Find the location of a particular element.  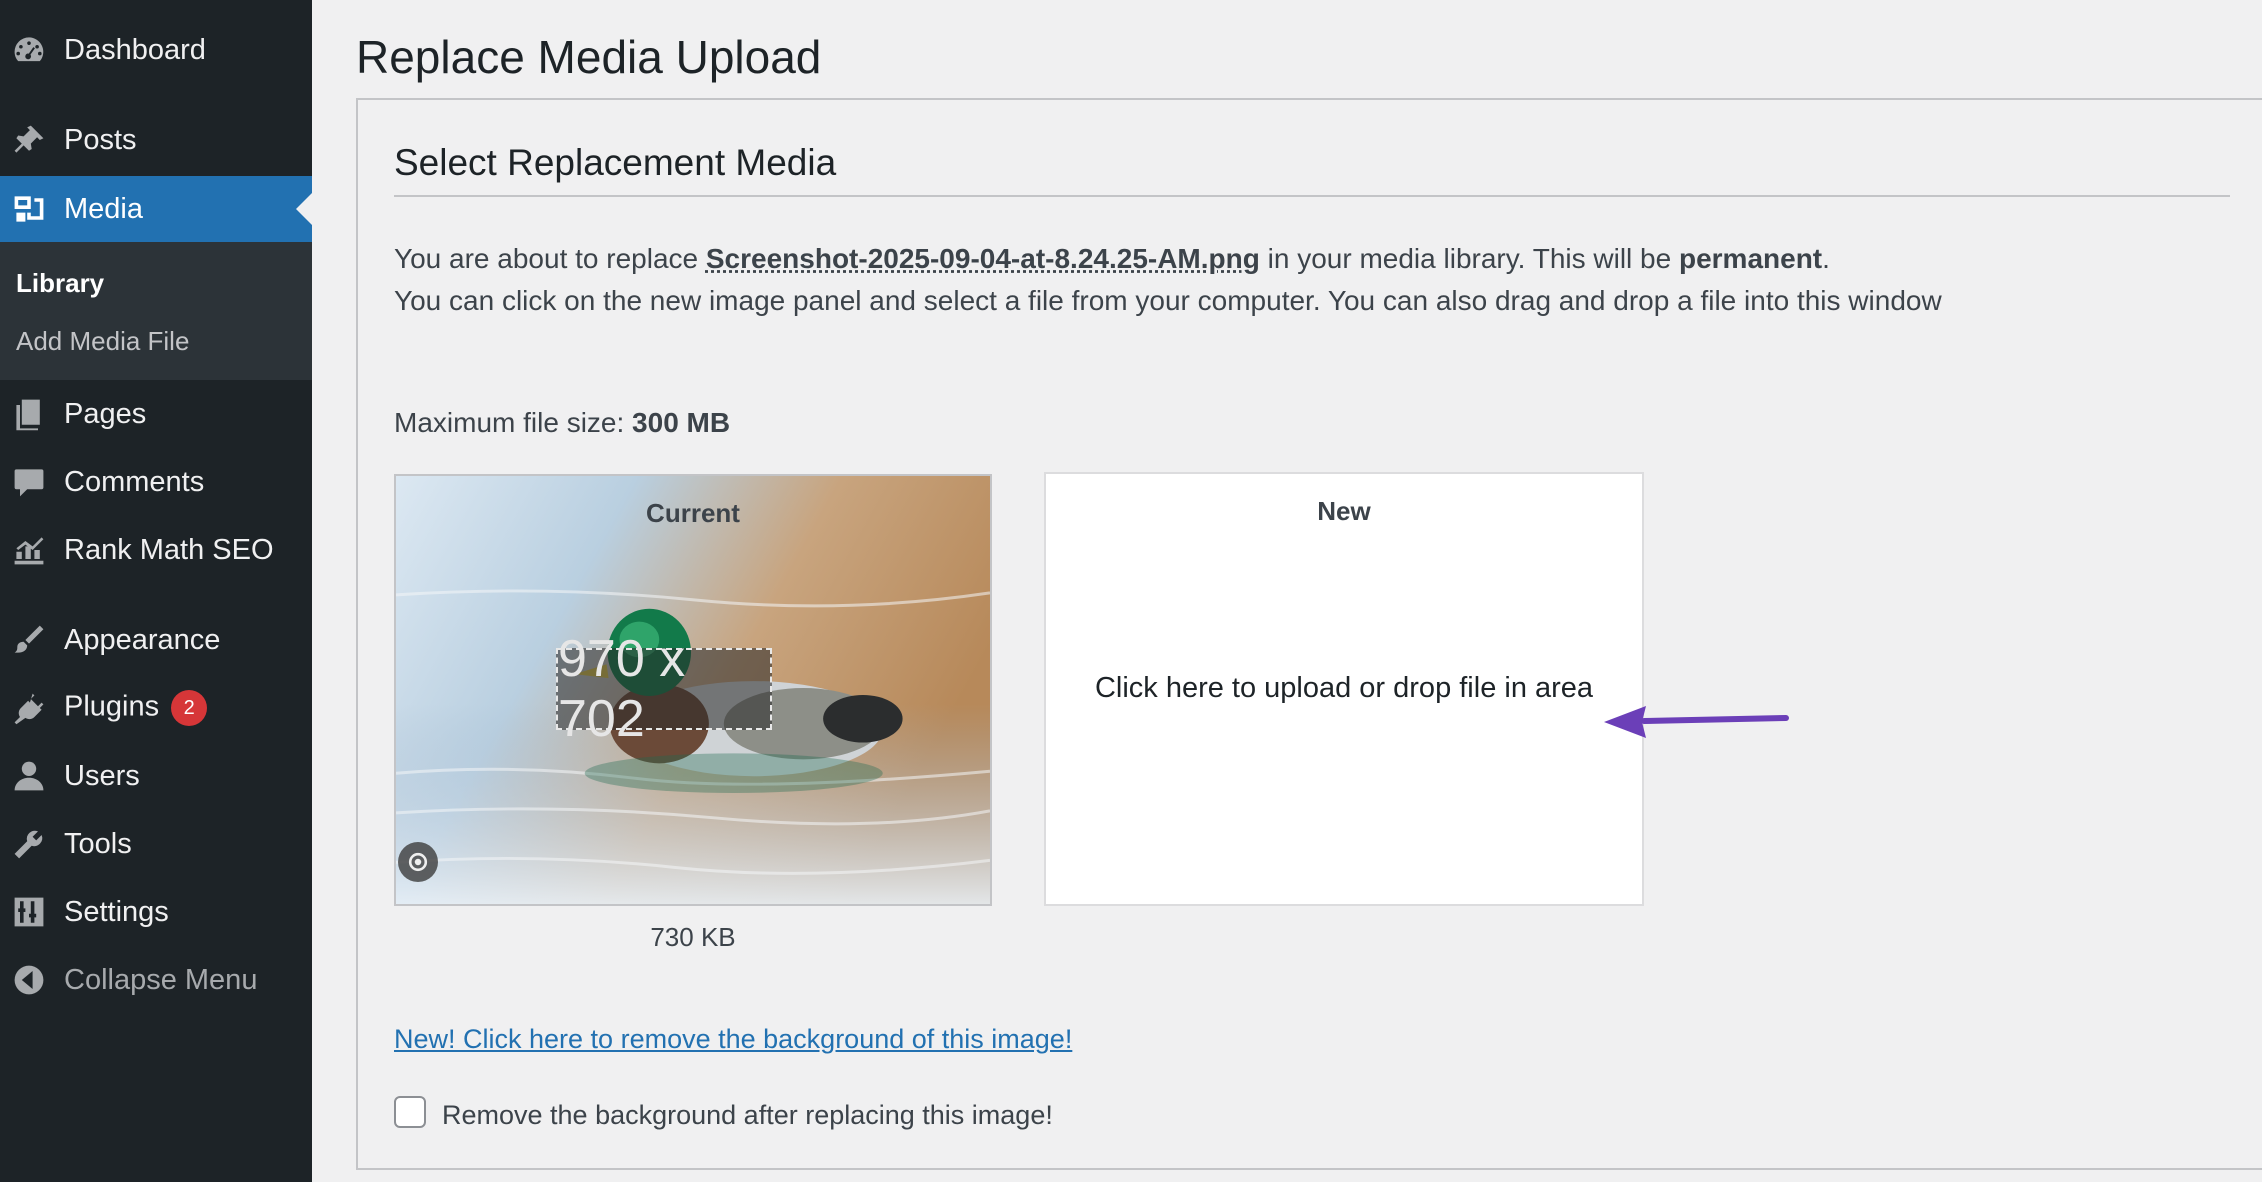

user-icon is located at coordinates (29, 776).